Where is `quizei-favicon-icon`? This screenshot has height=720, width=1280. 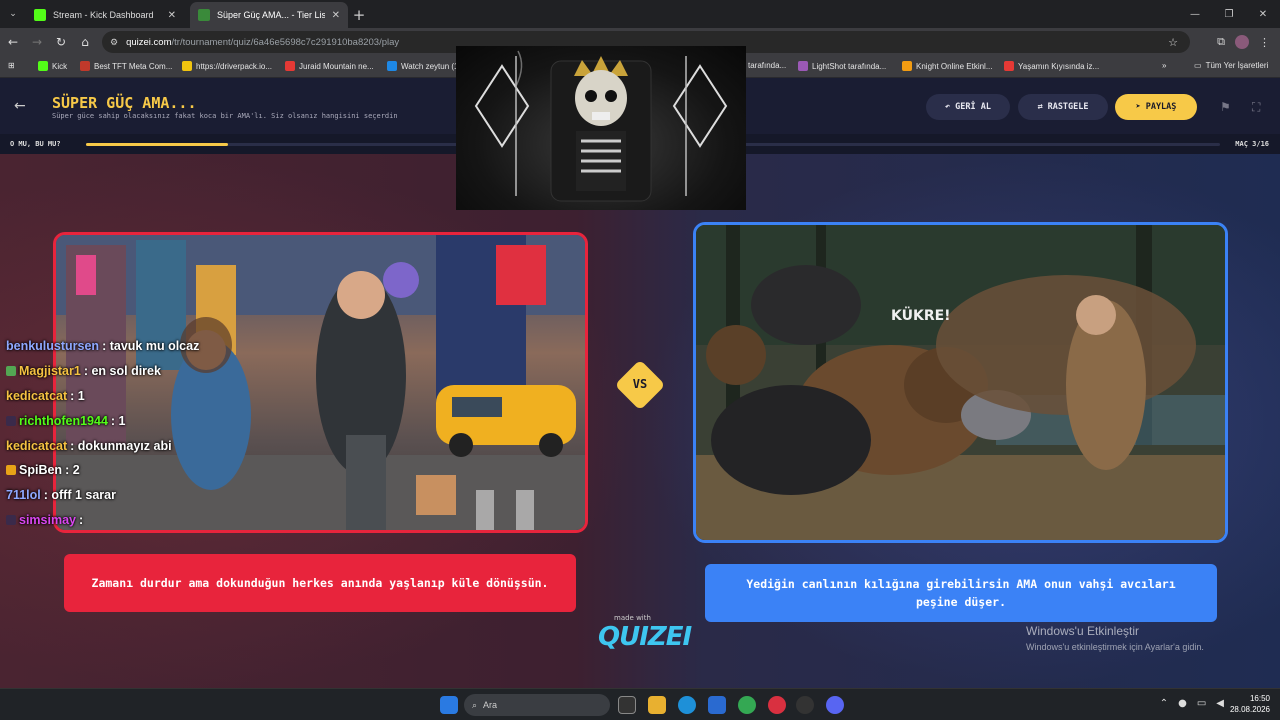 quizei-favicon-icon is located at coordinates (204, 15).